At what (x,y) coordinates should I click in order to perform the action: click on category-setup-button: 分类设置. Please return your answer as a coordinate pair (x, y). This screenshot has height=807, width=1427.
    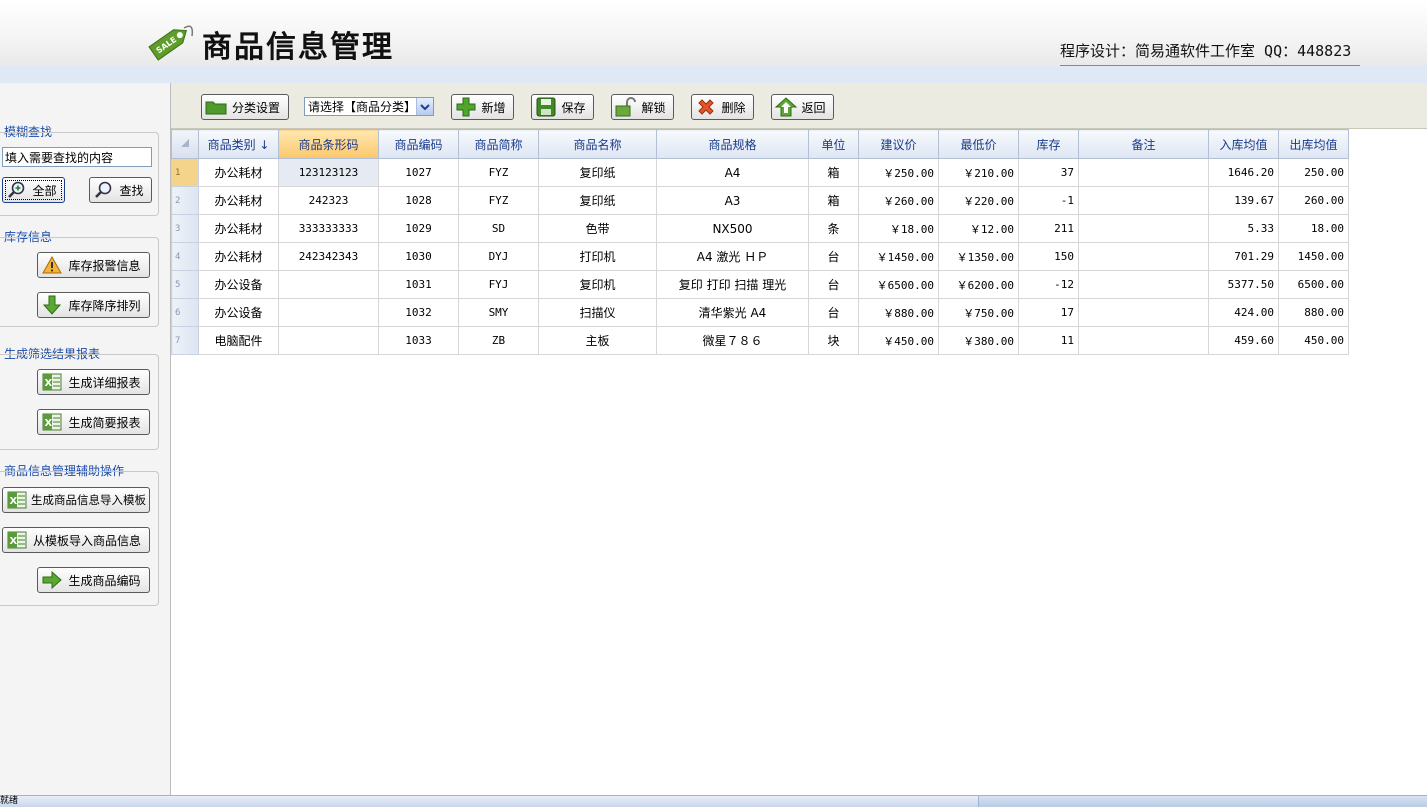
    Looking at the image, I should click on (245, 107).